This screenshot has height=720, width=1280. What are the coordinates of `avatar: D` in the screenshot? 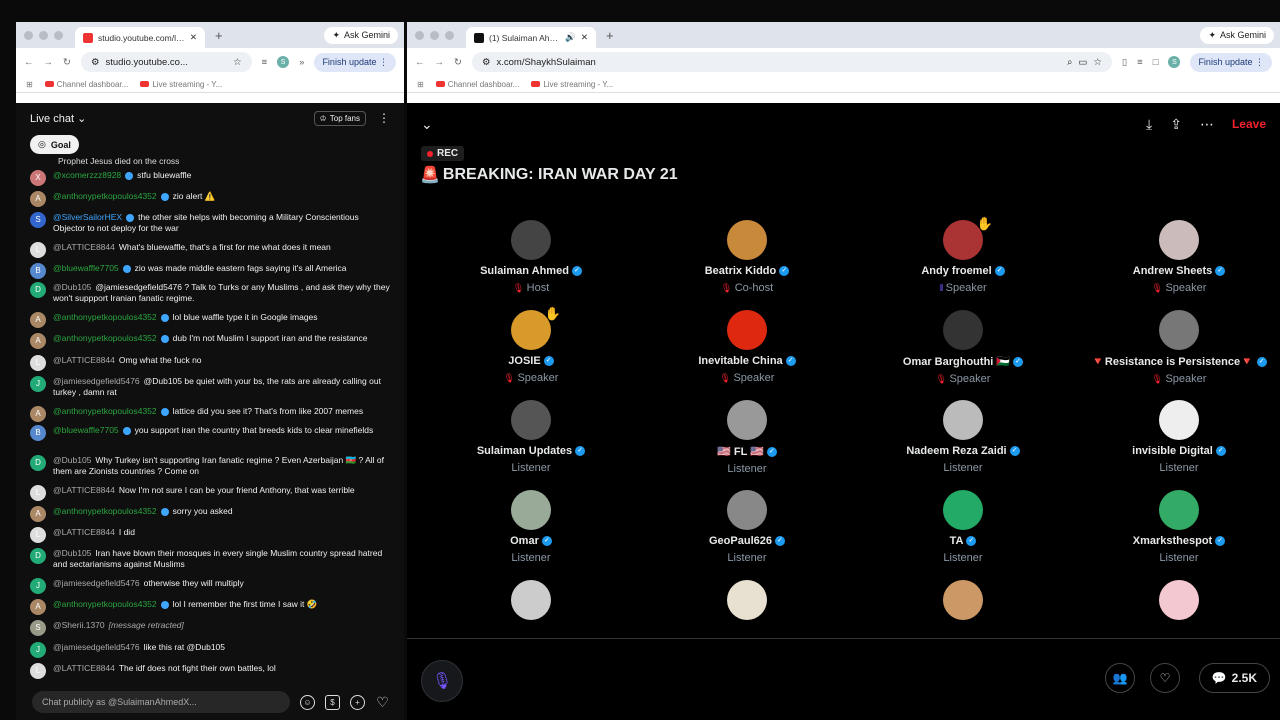 It's located at (38, 556).